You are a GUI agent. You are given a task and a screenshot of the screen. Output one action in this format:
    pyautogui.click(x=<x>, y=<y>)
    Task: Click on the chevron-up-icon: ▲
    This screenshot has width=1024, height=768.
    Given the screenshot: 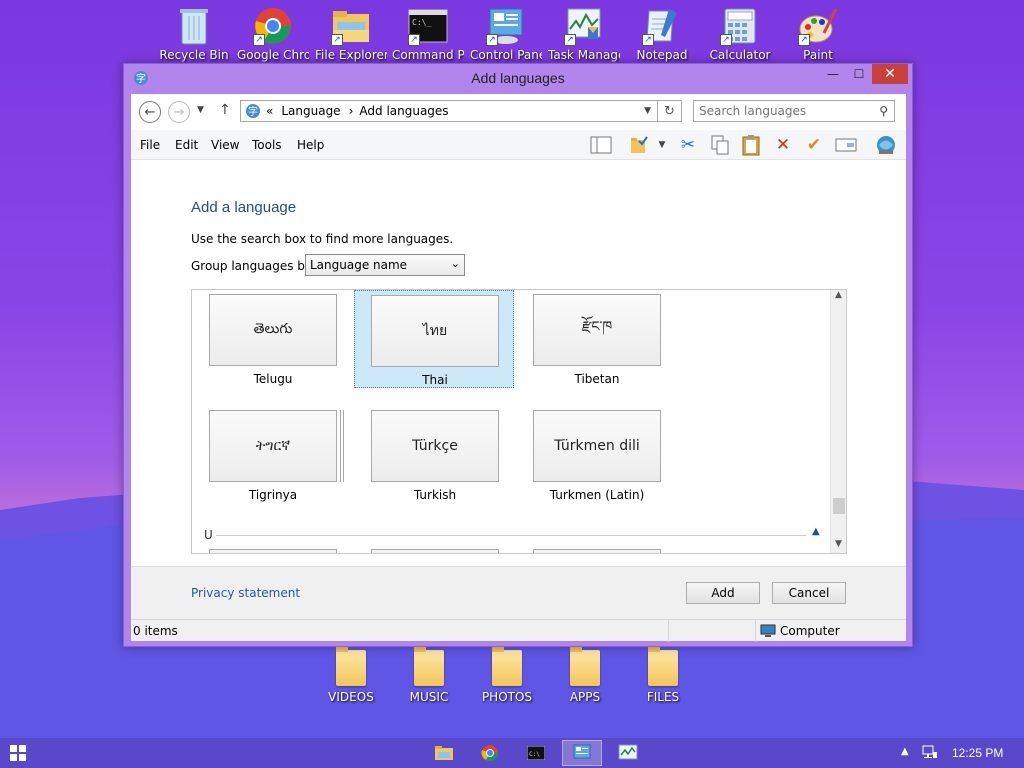 What is the action you would take?
    pyautogui.click(x=905, y=751)
    